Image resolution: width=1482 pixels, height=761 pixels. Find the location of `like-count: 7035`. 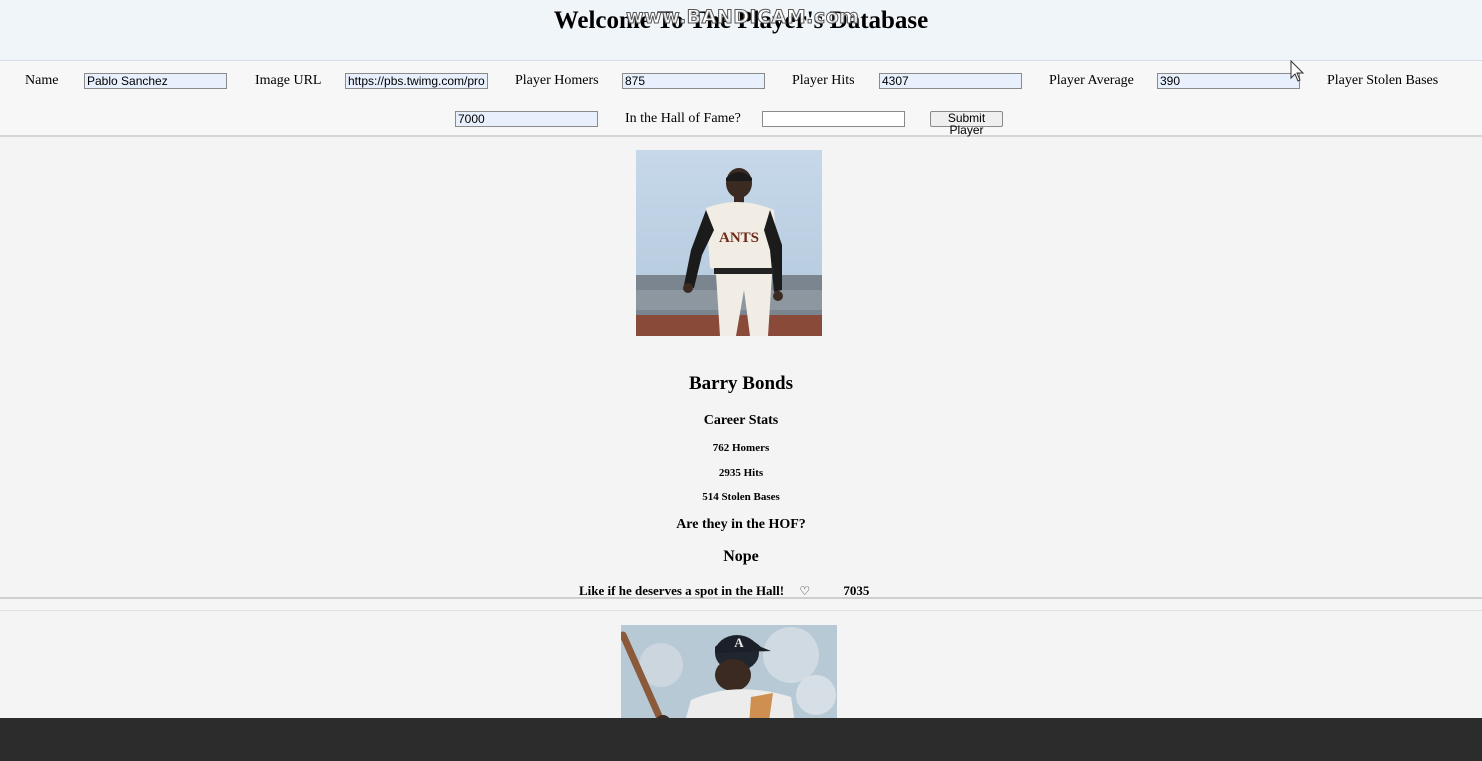

like-count: 7035 is located at coordinates (856, 590).